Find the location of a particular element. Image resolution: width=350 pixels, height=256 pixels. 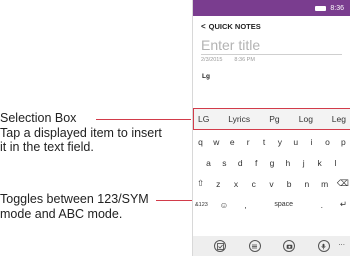

key: g is located at coordinates (272, 163).